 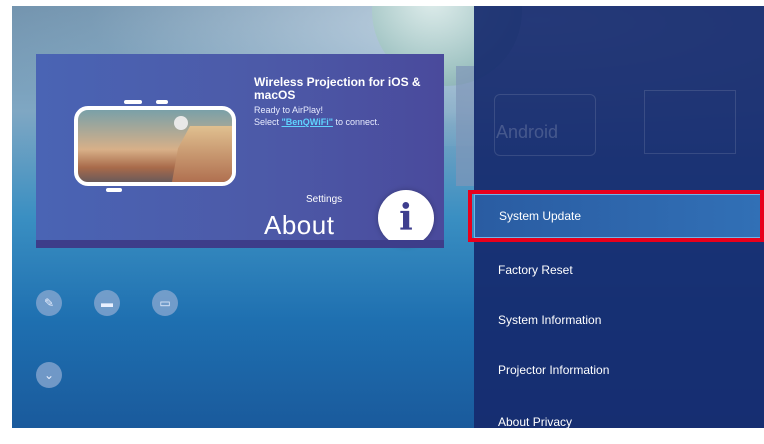 What do you see at coordinates (466, 126) in the screenshot?
I see `next-card-edge` at bounding box center [466, 126].